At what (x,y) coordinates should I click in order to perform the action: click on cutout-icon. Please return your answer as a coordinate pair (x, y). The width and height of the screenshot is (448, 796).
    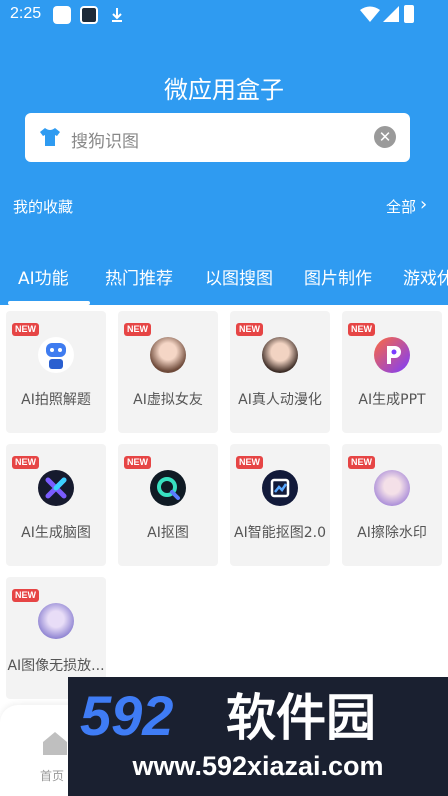
    Looking at the image, I should click on (168, 488).